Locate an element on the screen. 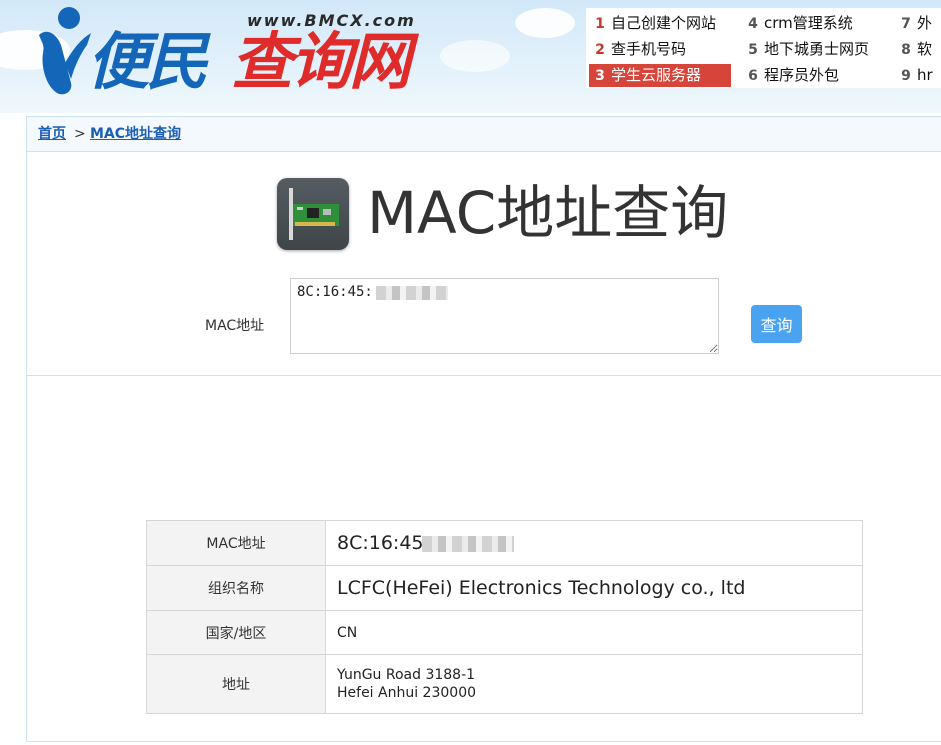 This screenshot has width=941, height=745. hot-link-2: 2 查手机号码 is located at coordinates (661, 49).